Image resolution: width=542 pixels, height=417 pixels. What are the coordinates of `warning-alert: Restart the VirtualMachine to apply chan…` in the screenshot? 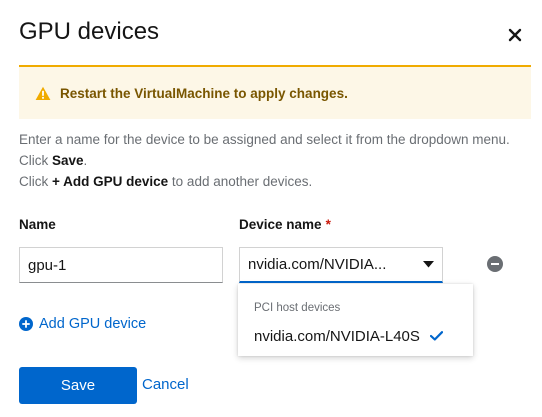 It's located at (275, 92).